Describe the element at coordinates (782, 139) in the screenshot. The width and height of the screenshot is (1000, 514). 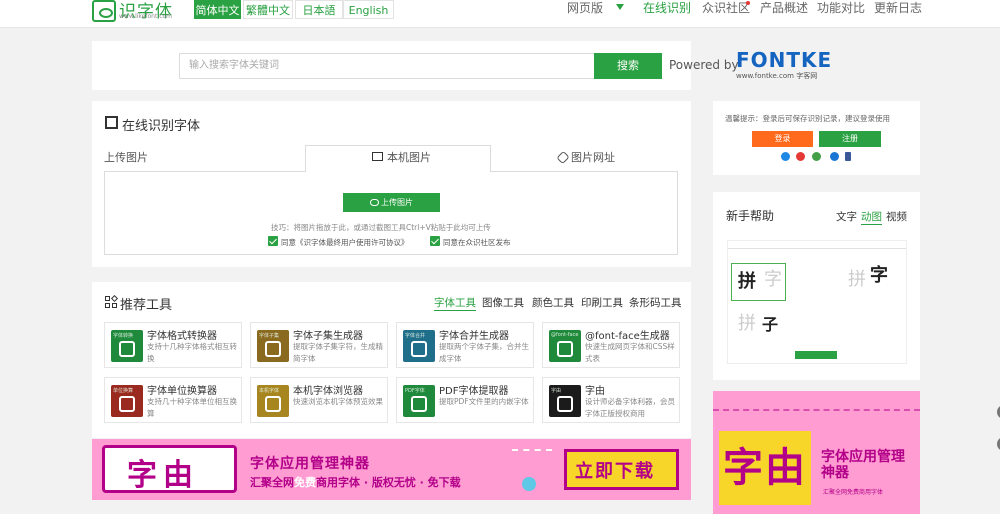
I see `login-button: 登录` at that location.